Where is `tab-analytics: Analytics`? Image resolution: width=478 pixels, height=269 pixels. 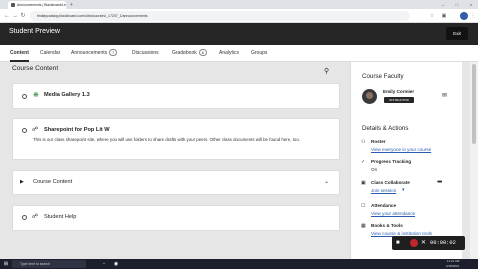 tab-analytics: Analytics is located at coordinates (229, 53).